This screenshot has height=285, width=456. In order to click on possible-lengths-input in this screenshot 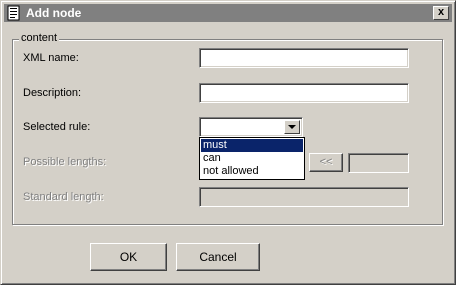, I will do `click(378, 163)`.